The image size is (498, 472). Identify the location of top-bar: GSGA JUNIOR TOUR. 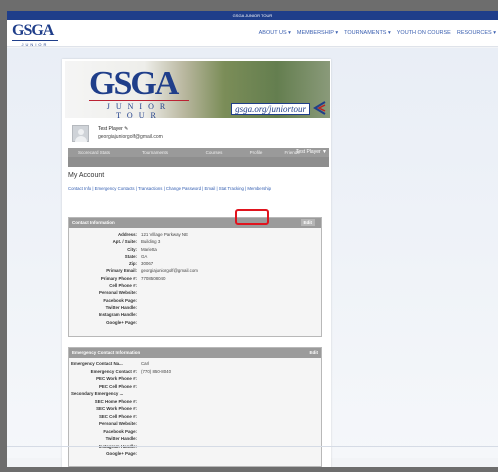
(252, 15).